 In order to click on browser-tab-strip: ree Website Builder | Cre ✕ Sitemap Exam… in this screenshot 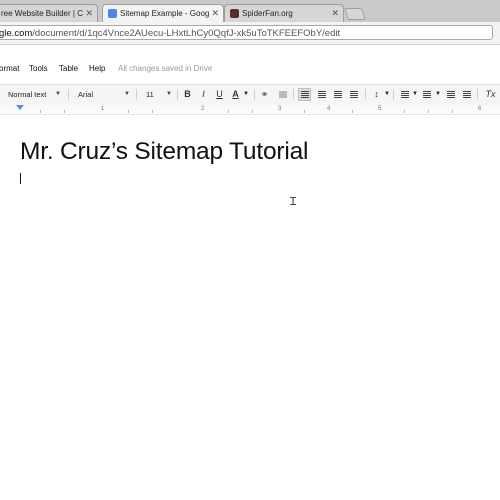, I will do `click(250, 11)`.